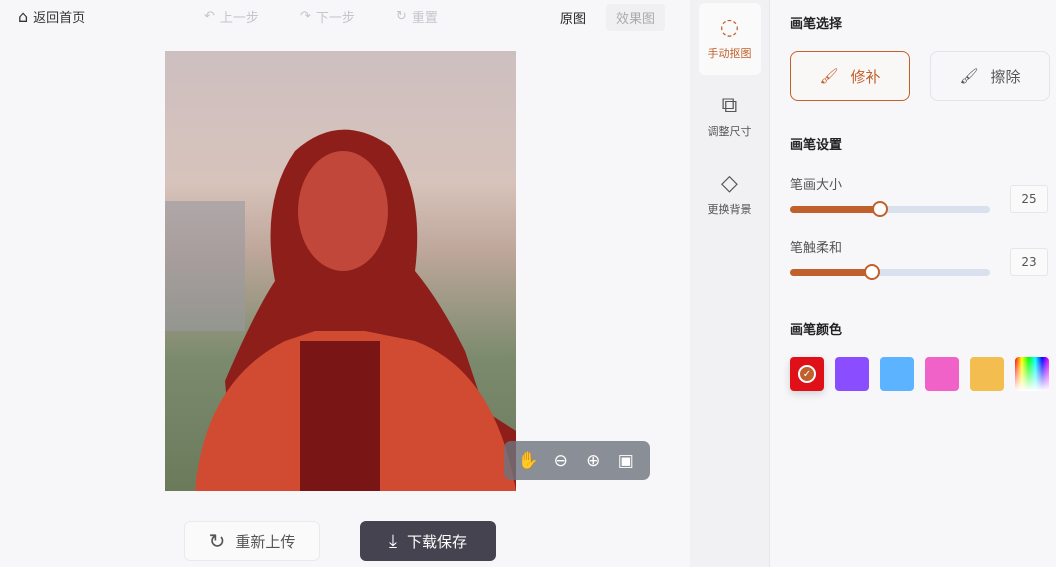 This screenshot has height=567, width=1056. I want to click on download-button: ⤓ 下载保存, so click(428, 541).